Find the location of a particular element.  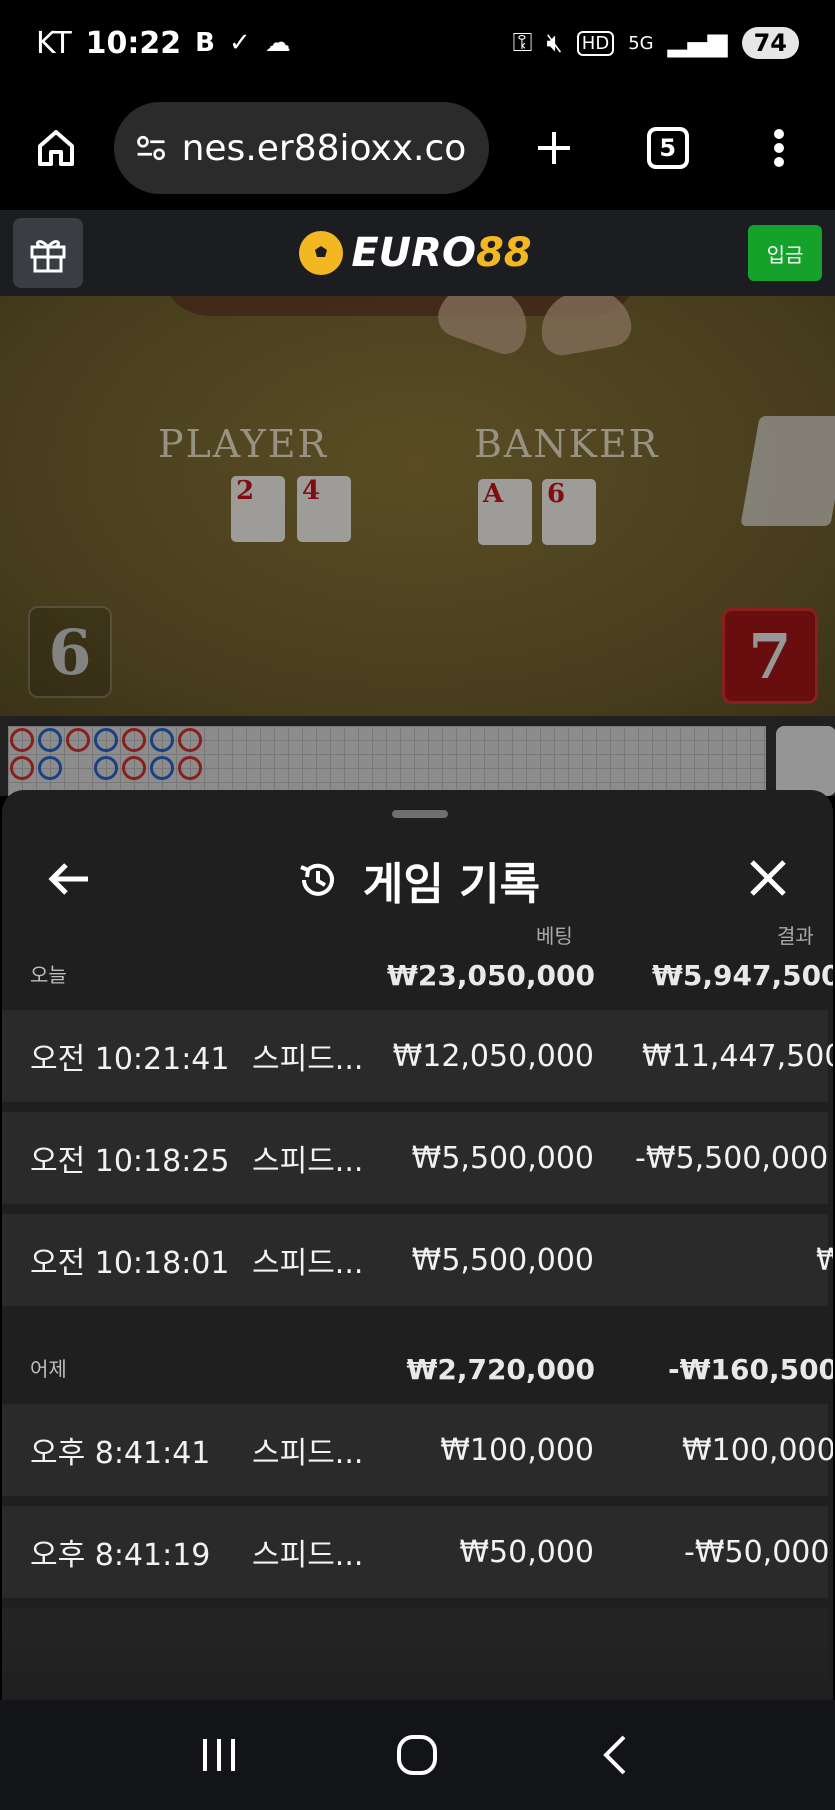

tab-count: 5 is located at coordinates (667, 148).